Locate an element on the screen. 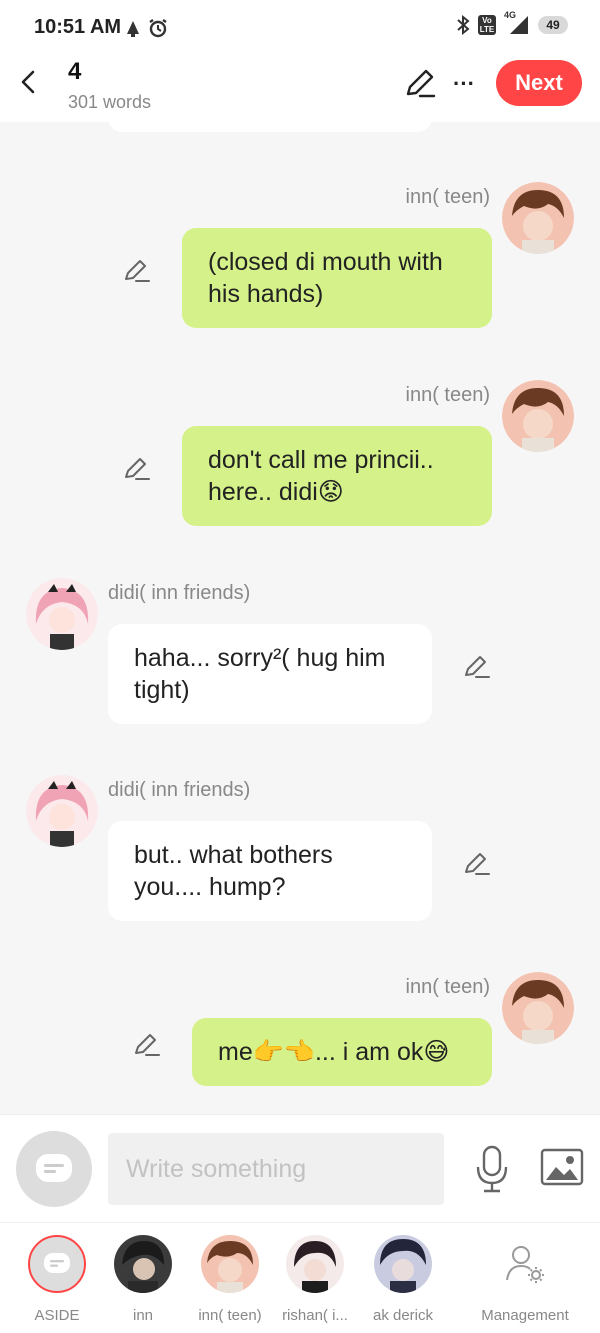 This screenshot has height=1333, width=600. message-text-line: tight) is located at coordinates (162, 690).